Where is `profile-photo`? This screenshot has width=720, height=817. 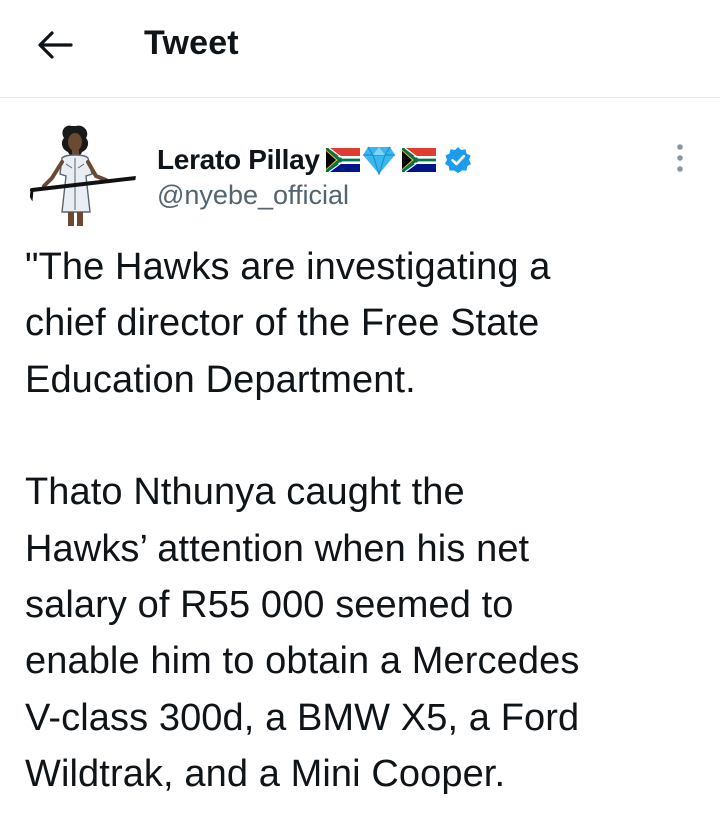
profile-photo is located at coordinates (80, 172).